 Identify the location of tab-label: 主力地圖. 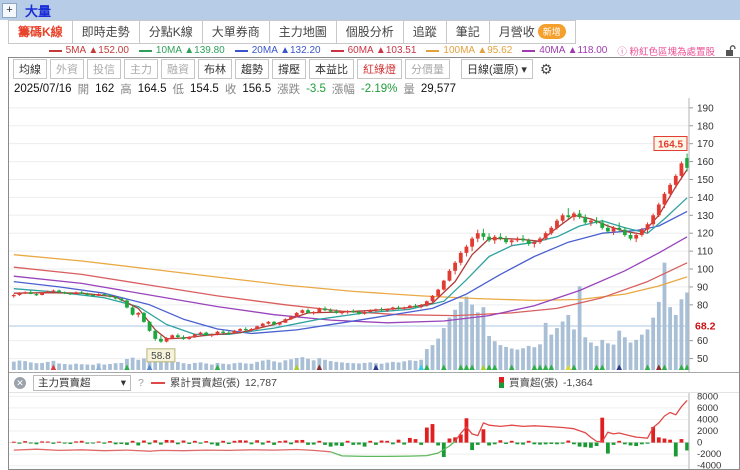
(302, 32).